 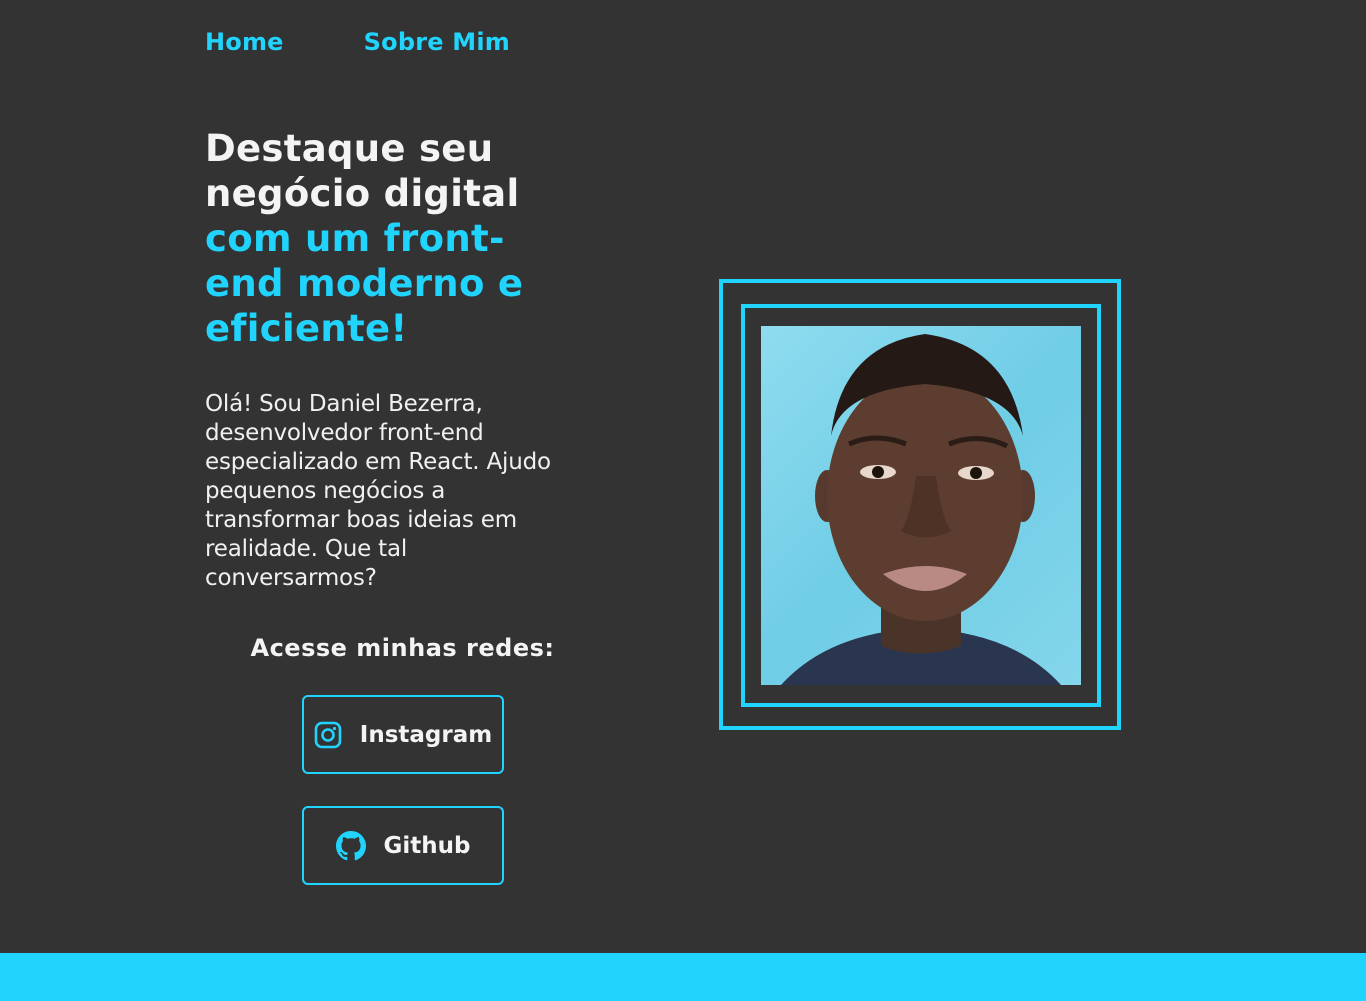 What do you see at coordinates (306, 328) in the screenshot?
I see `headline-line-accent: eficiente!` at bounding box center [306, 328].